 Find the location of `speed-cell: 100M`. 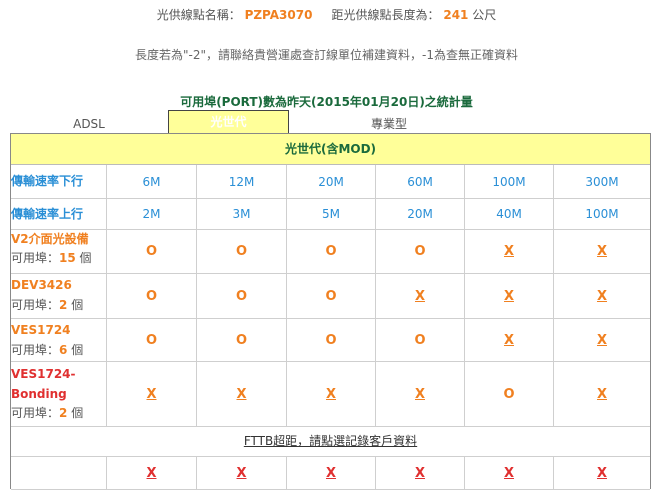

speed-cell: 100M is located at coordinates (602, 214).